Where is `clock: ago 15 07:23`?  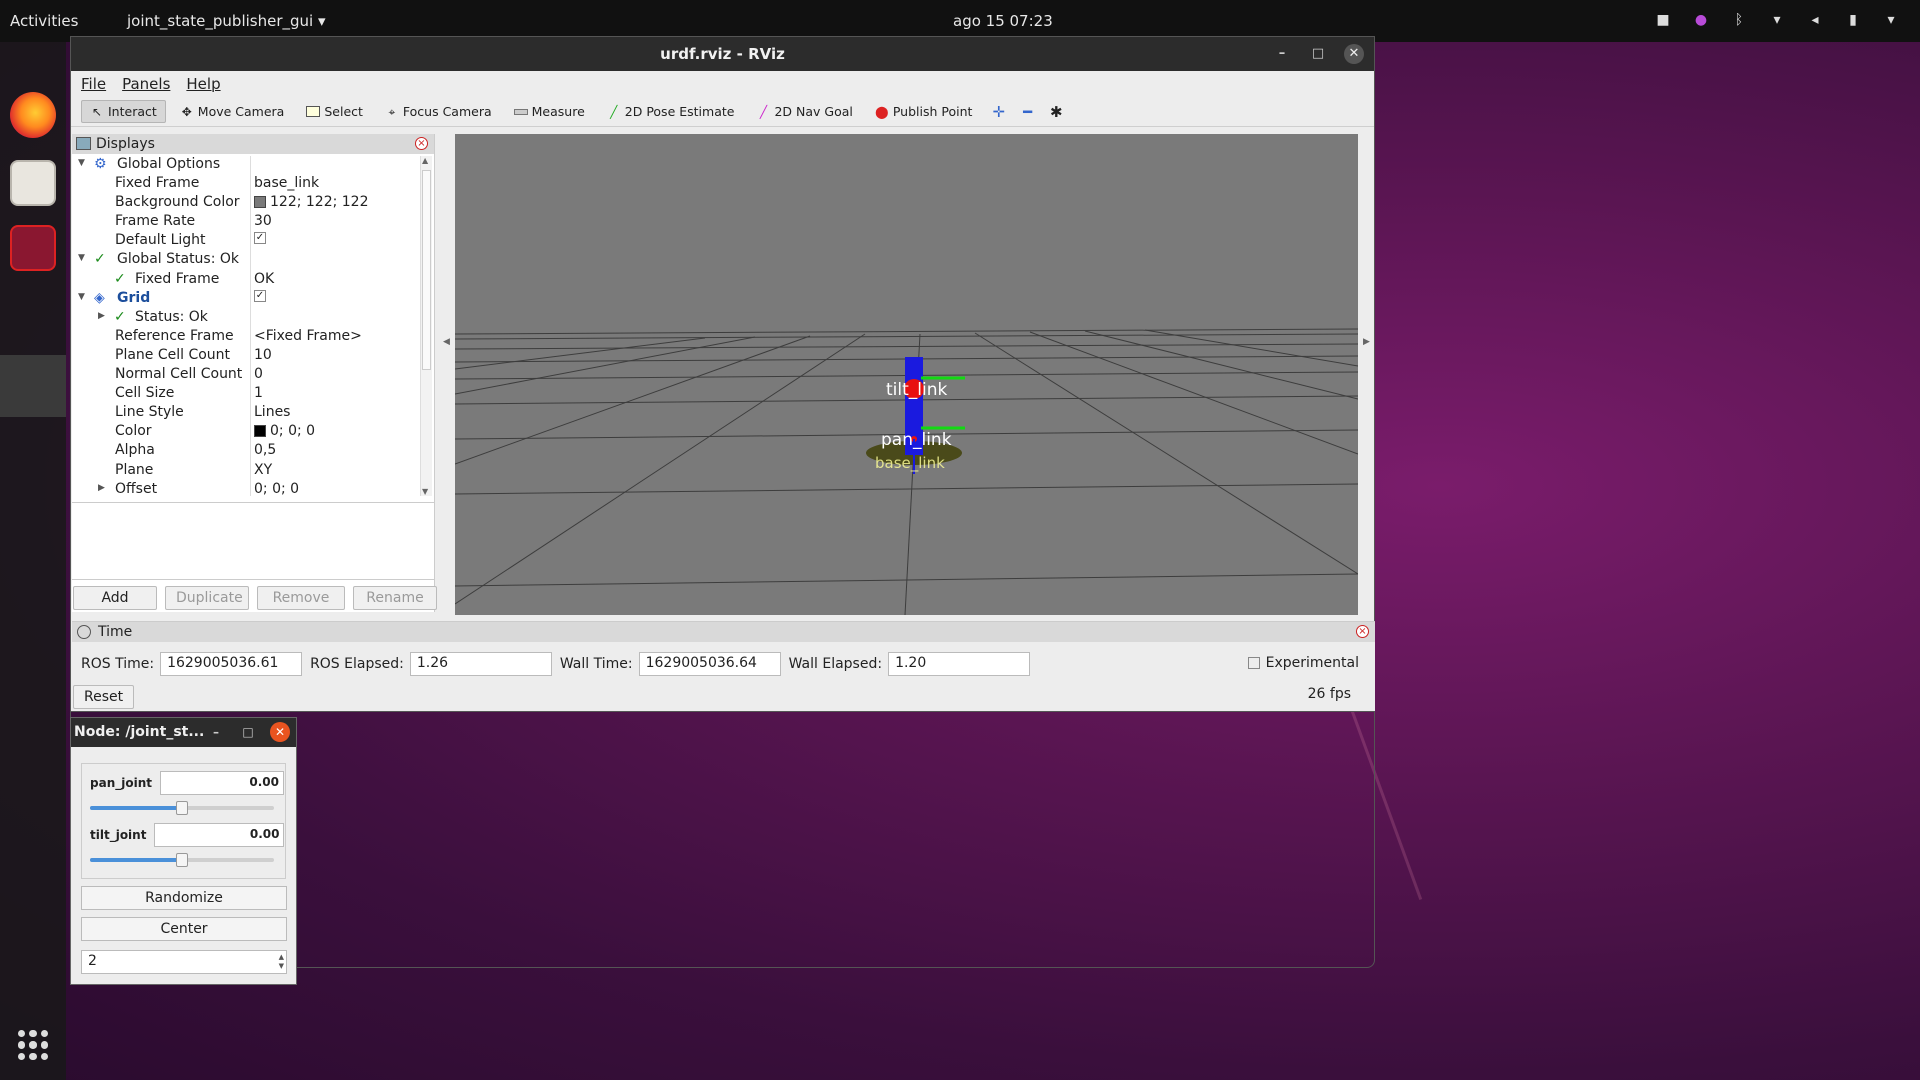 clock: ago 15 07:23 is located at coordinates (1003, 21).